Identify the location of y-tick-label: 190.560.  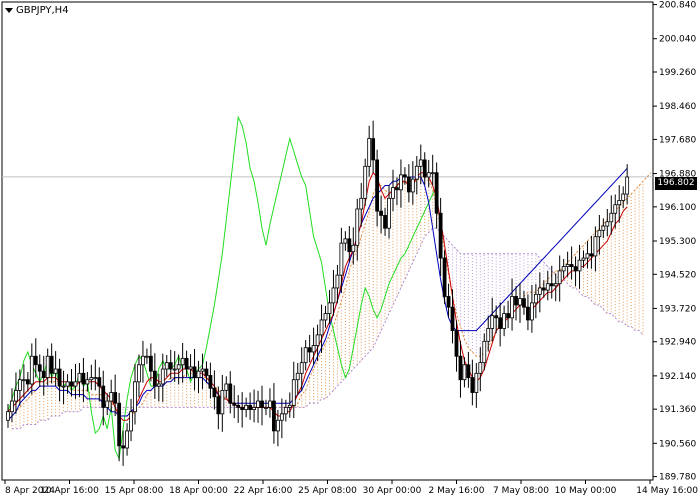
(677, 444).